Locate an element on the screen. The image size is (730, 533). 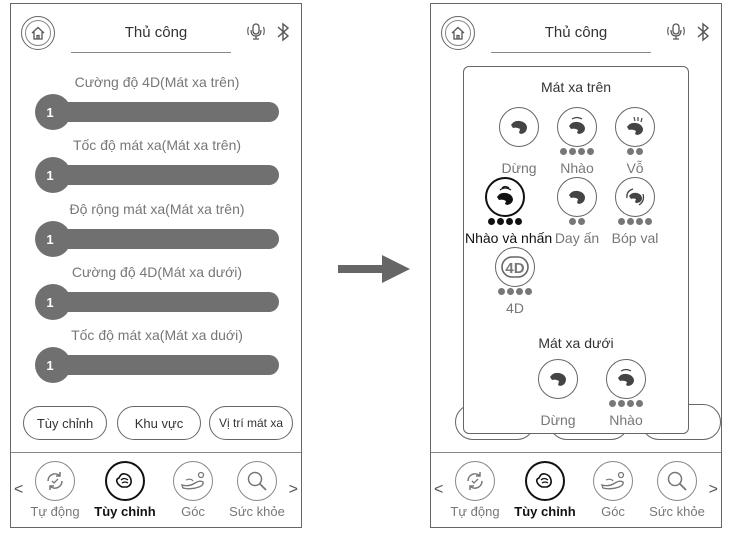
upper-section-title: Mát xa trên is located at coordinates (576, 87).